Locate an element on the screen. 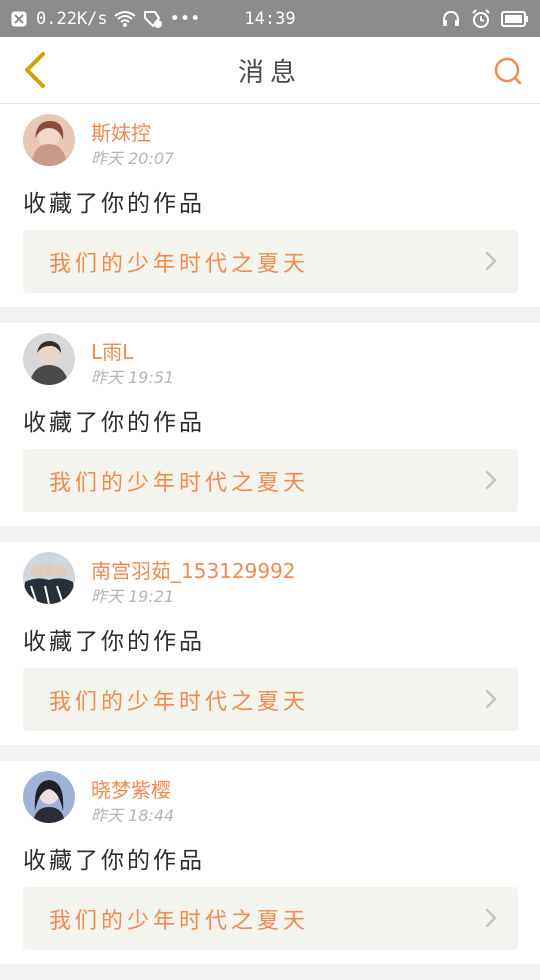 The image size is (540, 980). alarm-clock-icon is located at coordinates (481, 19).